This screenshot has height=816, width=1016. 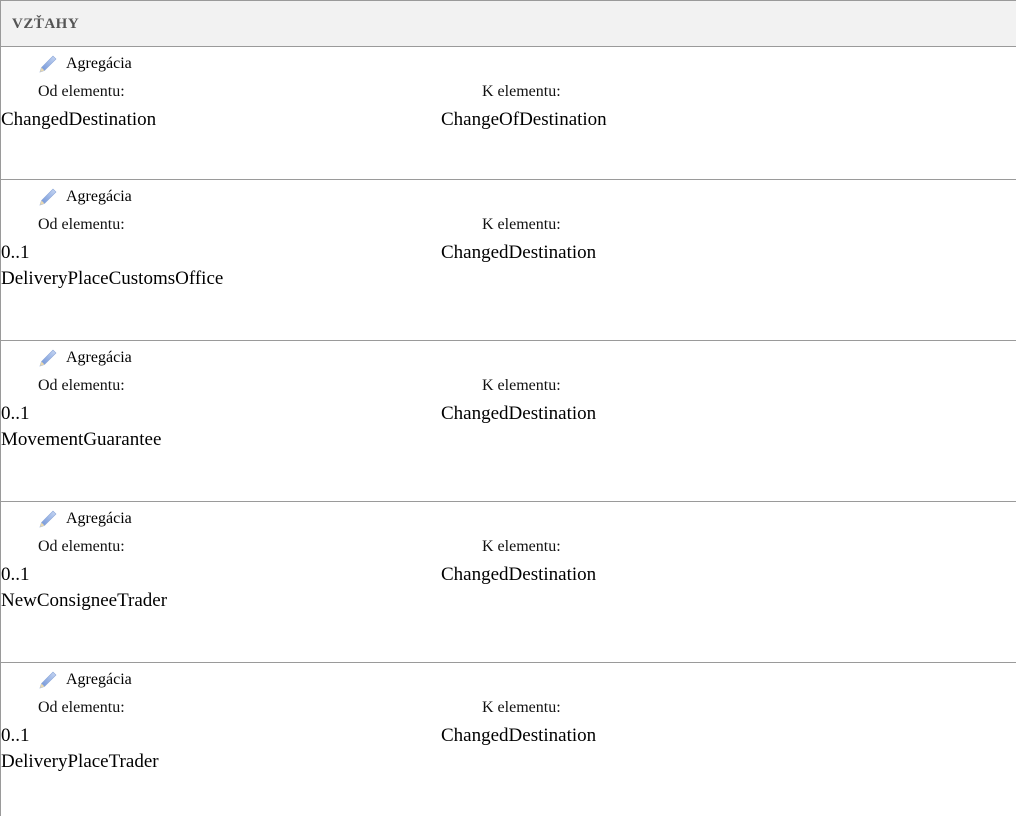 I want to click on from-element-name: NewConsigneeTrader, so click(x=84, y=600).